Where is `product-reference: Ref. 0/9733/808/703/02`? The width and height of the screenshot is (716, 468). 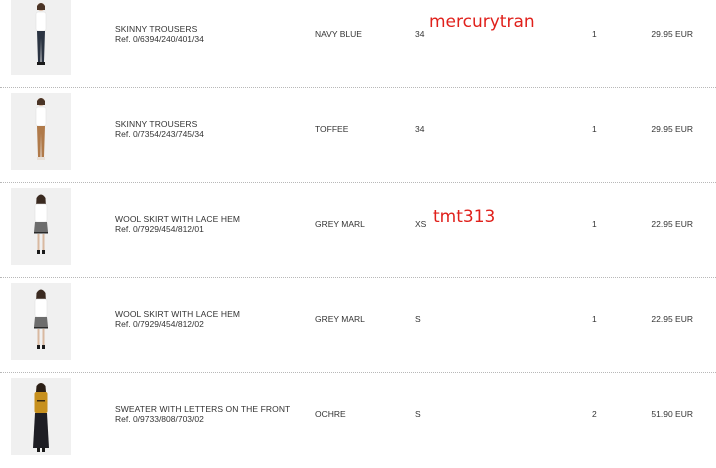
product-reference: Ref. 0/9733/808/703/02 is located at coordinates (159, 419).